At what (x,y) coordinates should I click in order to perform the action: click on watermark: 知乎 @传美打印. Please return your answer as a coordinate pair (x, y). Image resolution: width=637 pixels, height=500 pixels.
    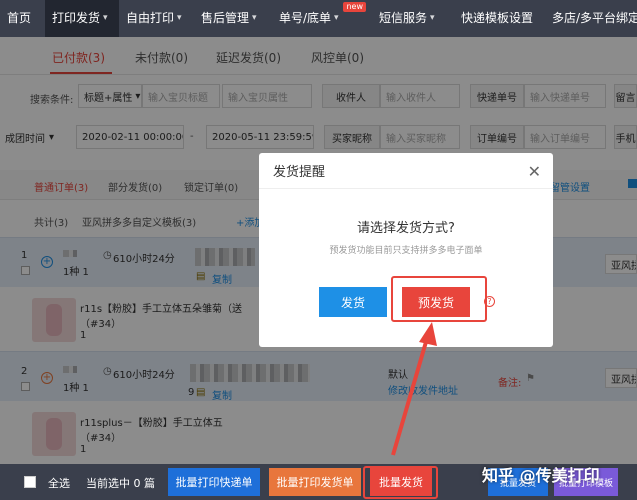
    Looking at the image, I should click on (541, 475).